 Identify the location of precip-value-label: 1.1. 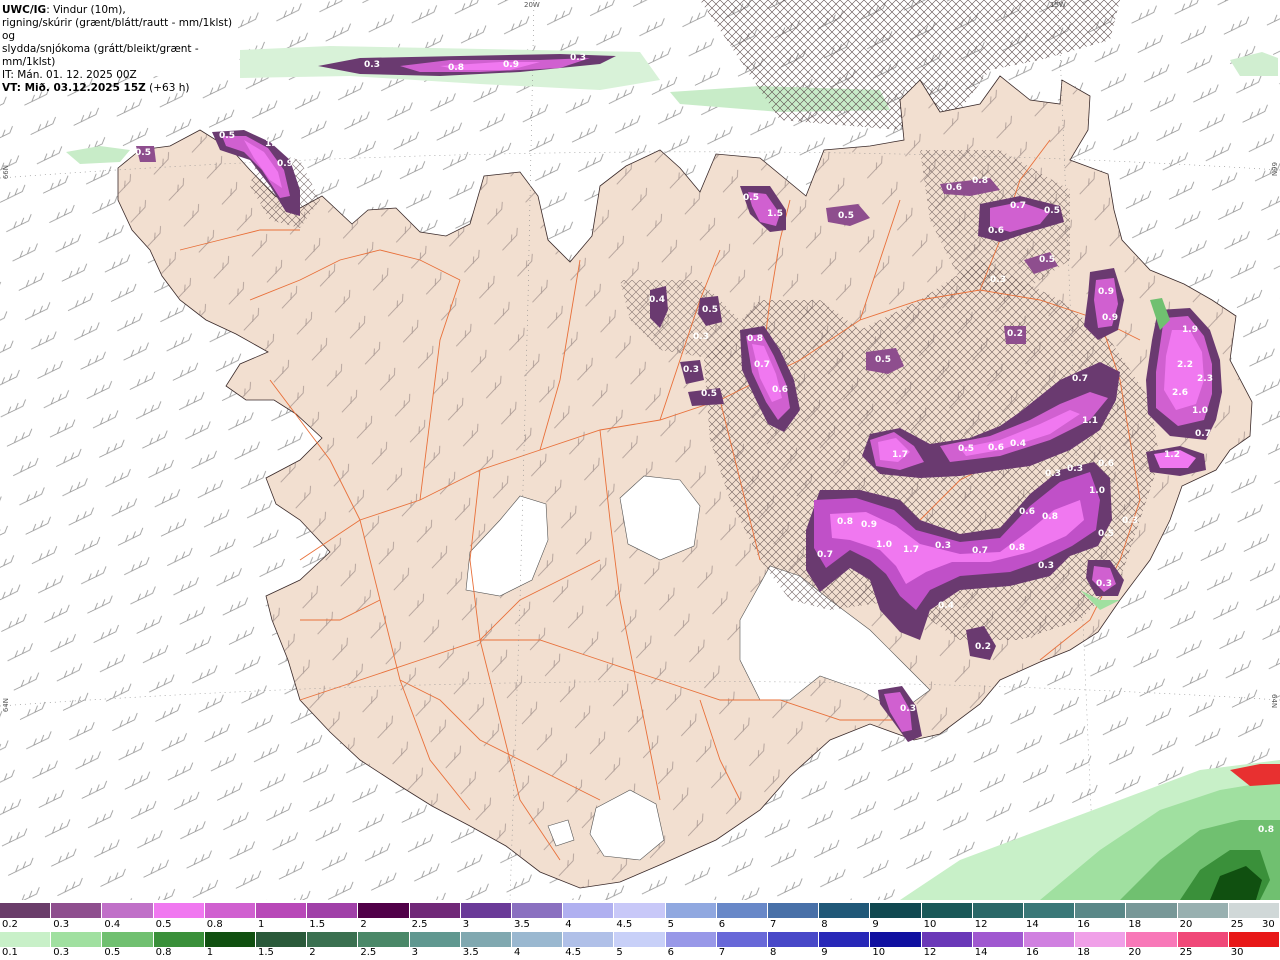
(1090, 421).